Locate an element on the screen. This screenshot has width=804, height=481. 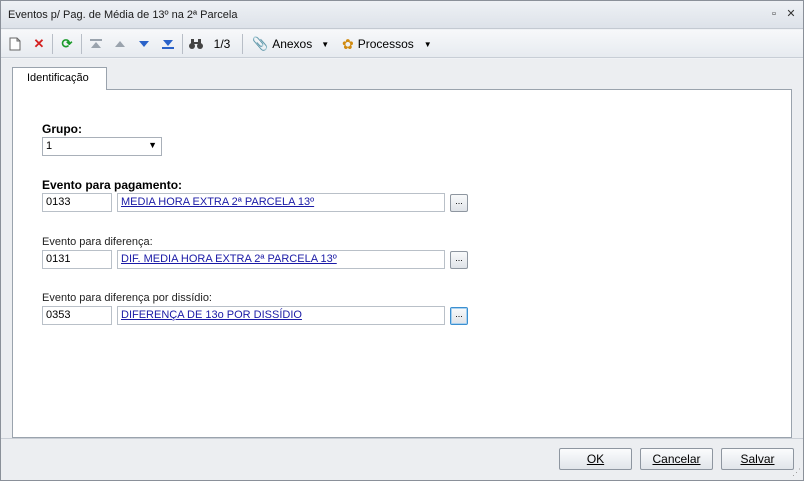
first-record-icon is located at coordinates (96, 44).